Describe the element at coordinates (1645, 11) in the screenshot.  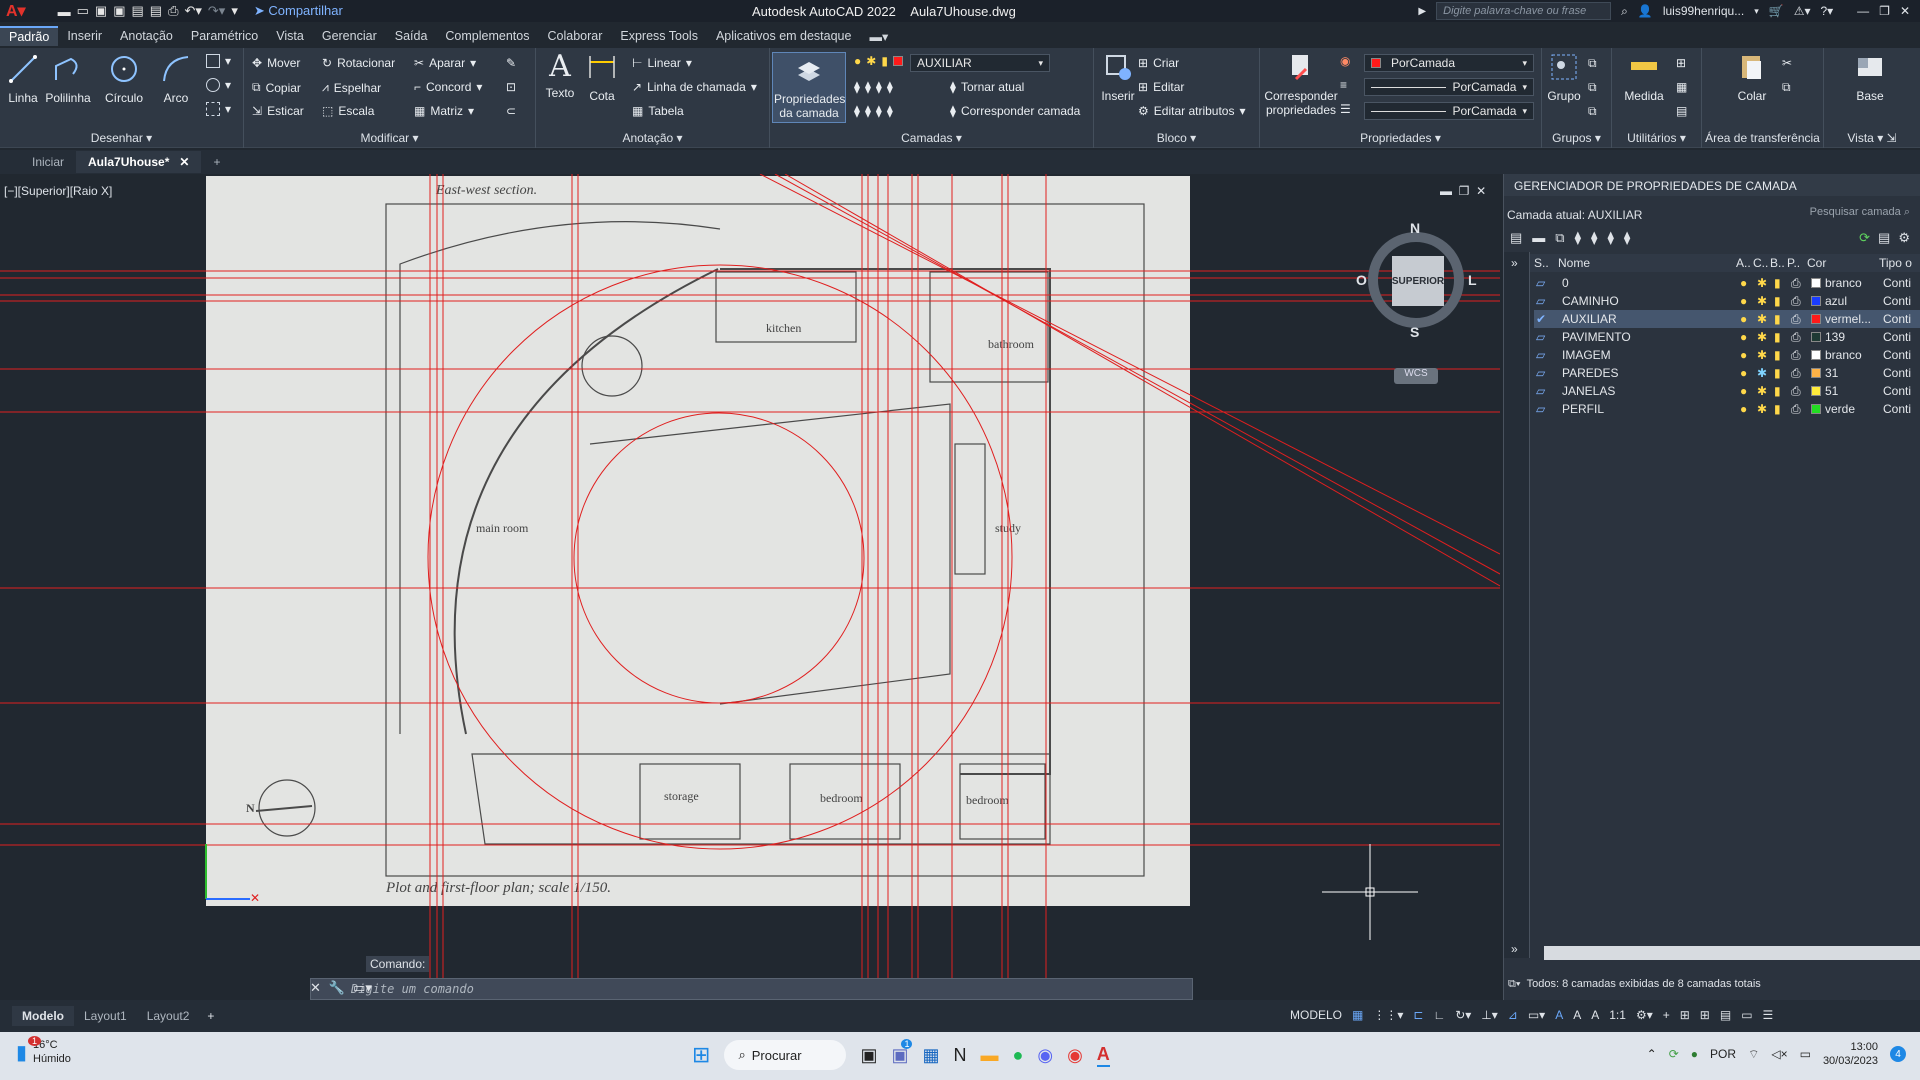
I see `user-icon: 👤` at that location.